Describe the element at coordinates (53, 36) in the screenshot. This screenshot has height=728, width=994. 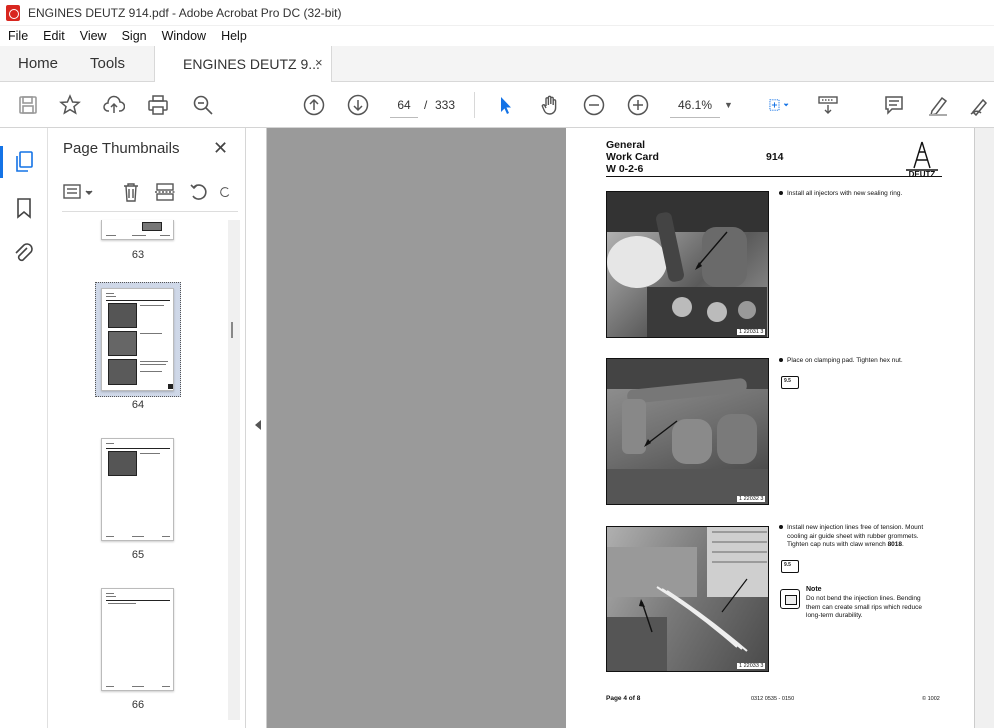
I see `menu-edit: Edit` at that location.